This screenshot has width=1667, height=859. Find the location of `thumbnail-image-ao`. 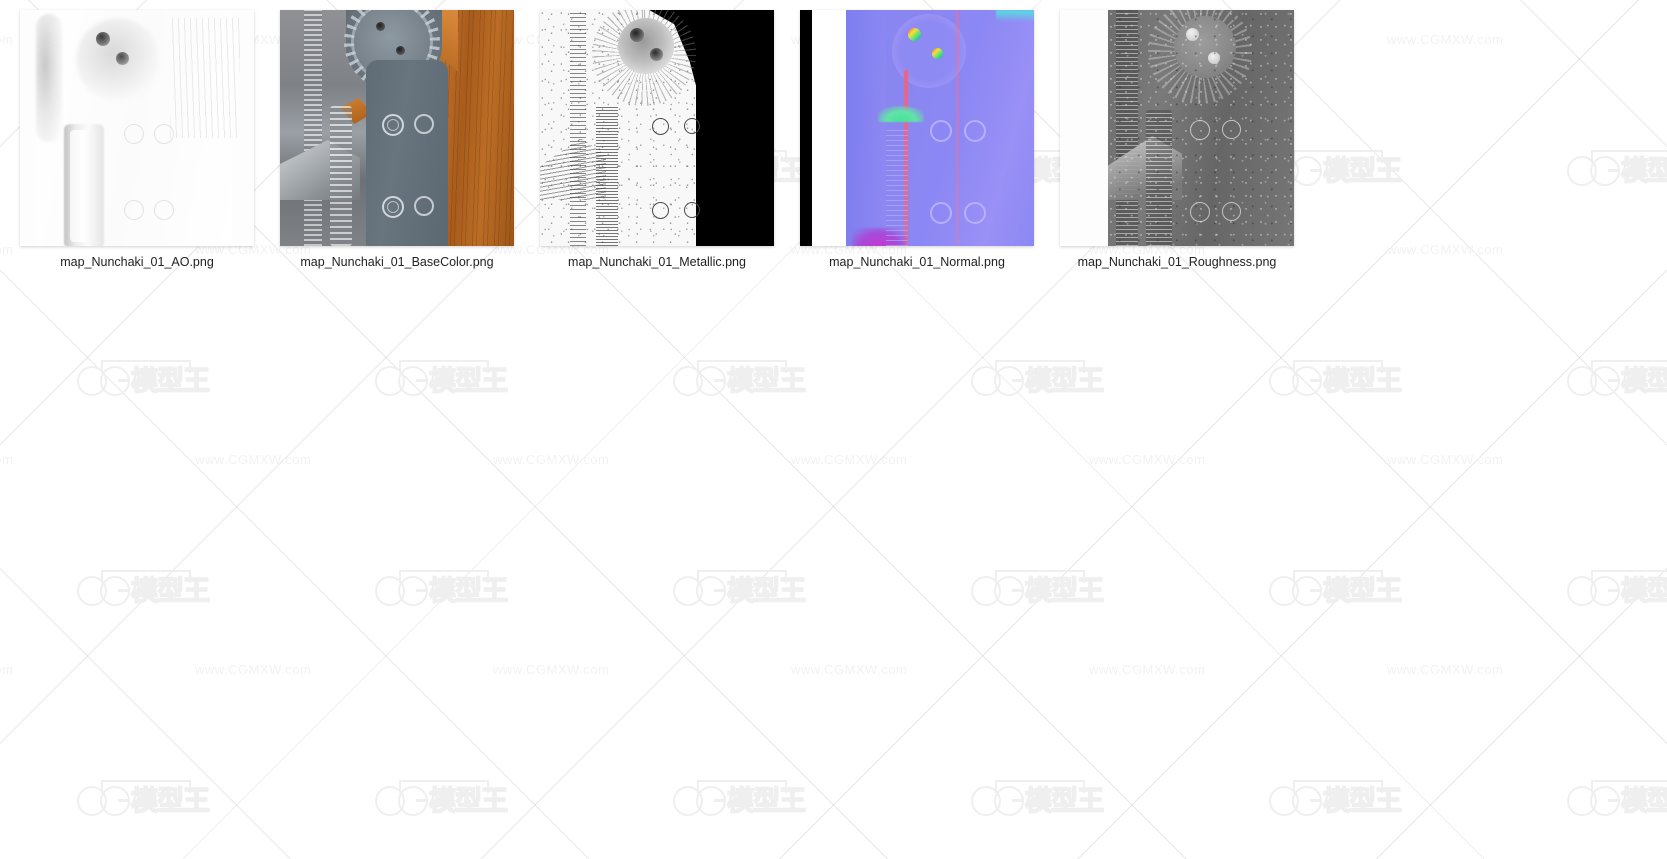

thumbnail-image-ao is located at coordinates (137, 128).